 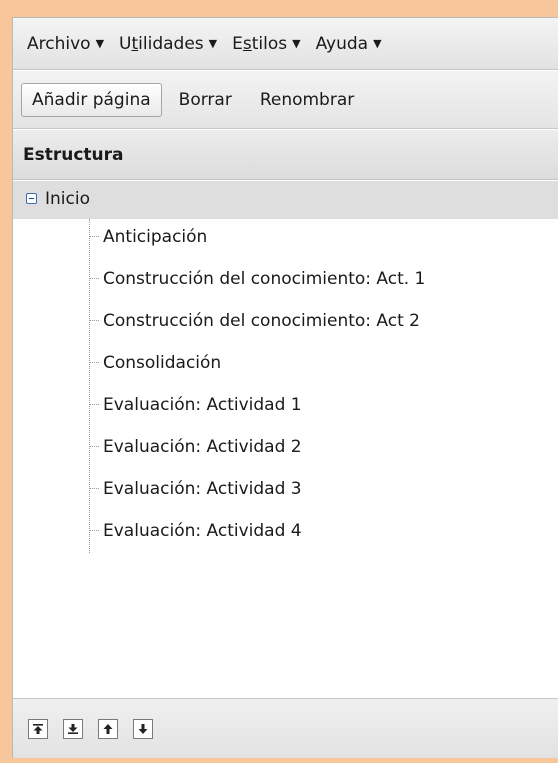 I want to click on tree-item: Anticipación, so click(x=148, y=236).